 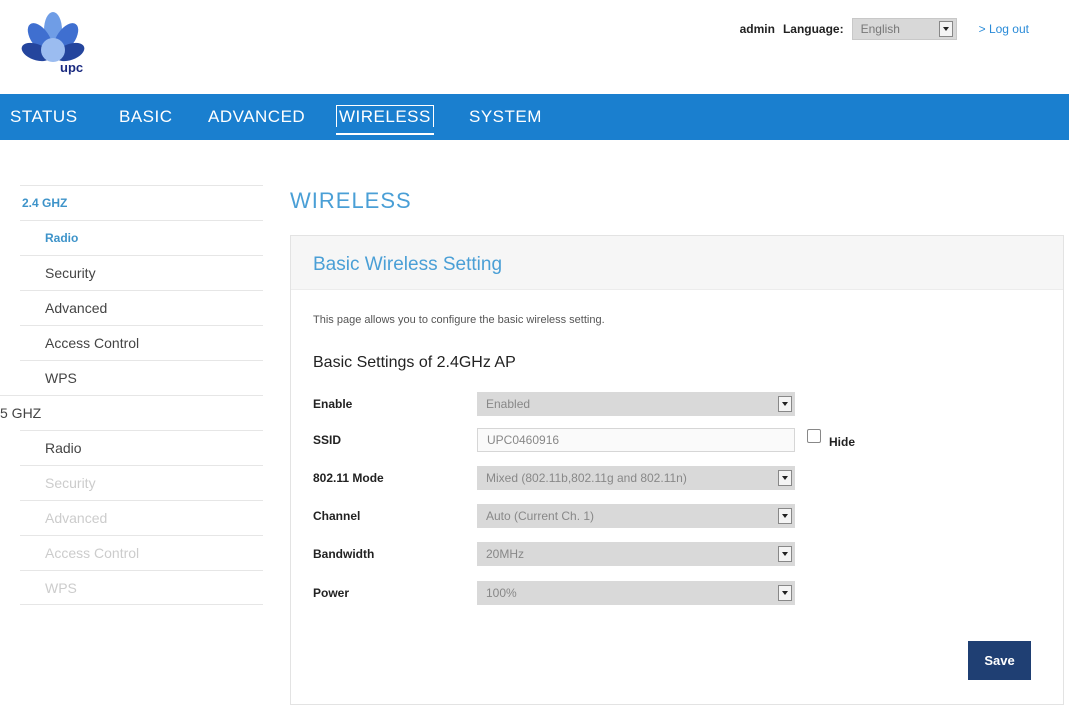 What do you see at coordinates (636, 516) in the screenshot?
I see `channel-select: Auto (Current Ch. 1)` at bounding box center [636, 516].